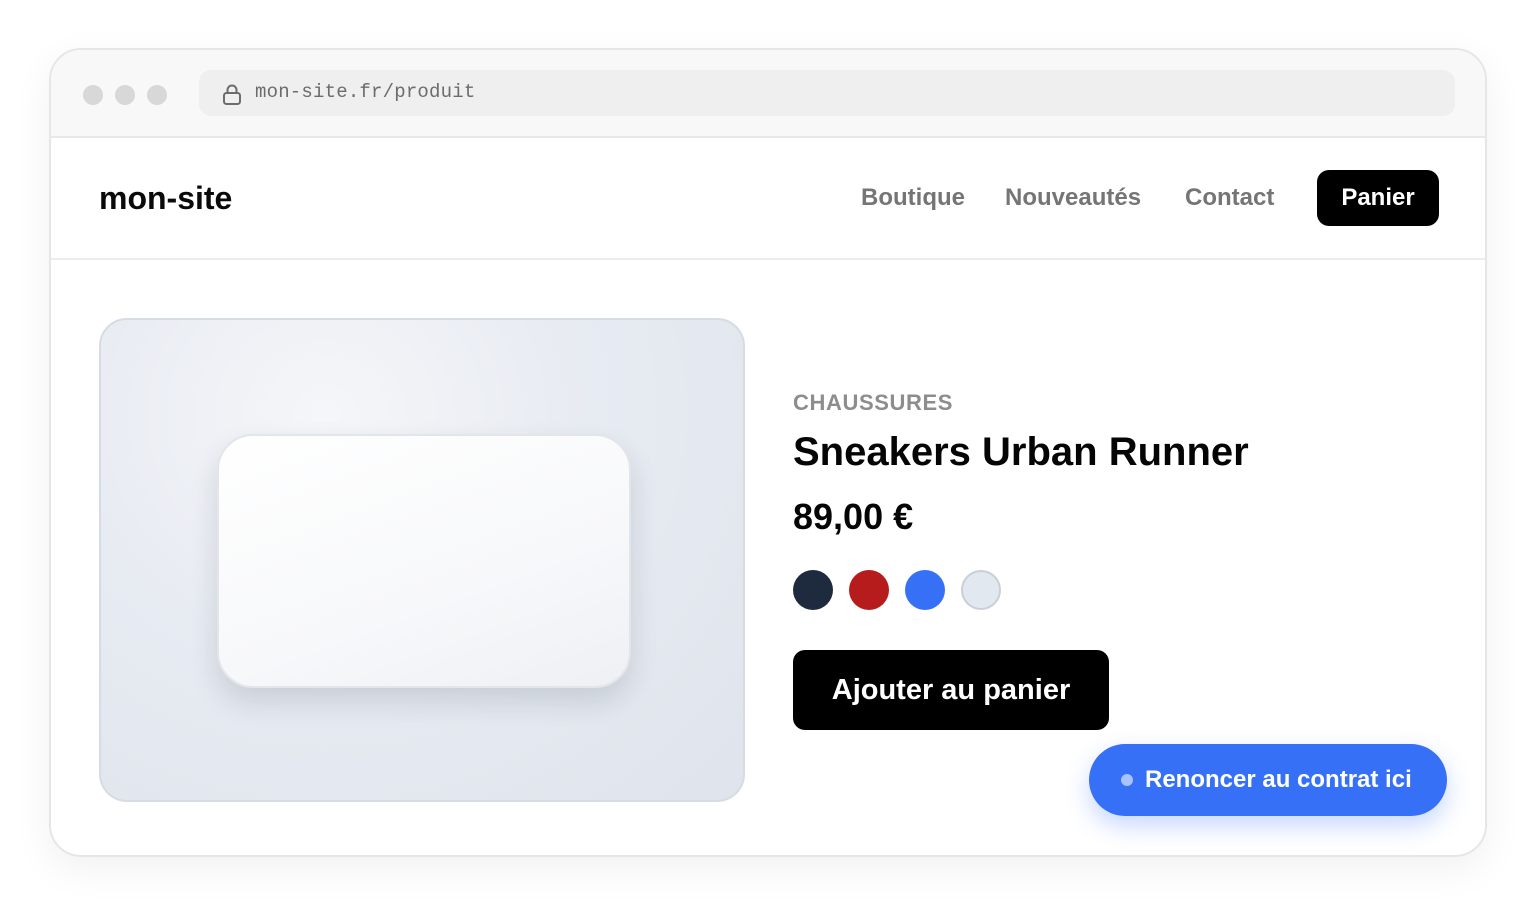  What do you see at coordinates (232, 94) in the screenshot?
I see `lock-icon` at bounding box center [232, 94].